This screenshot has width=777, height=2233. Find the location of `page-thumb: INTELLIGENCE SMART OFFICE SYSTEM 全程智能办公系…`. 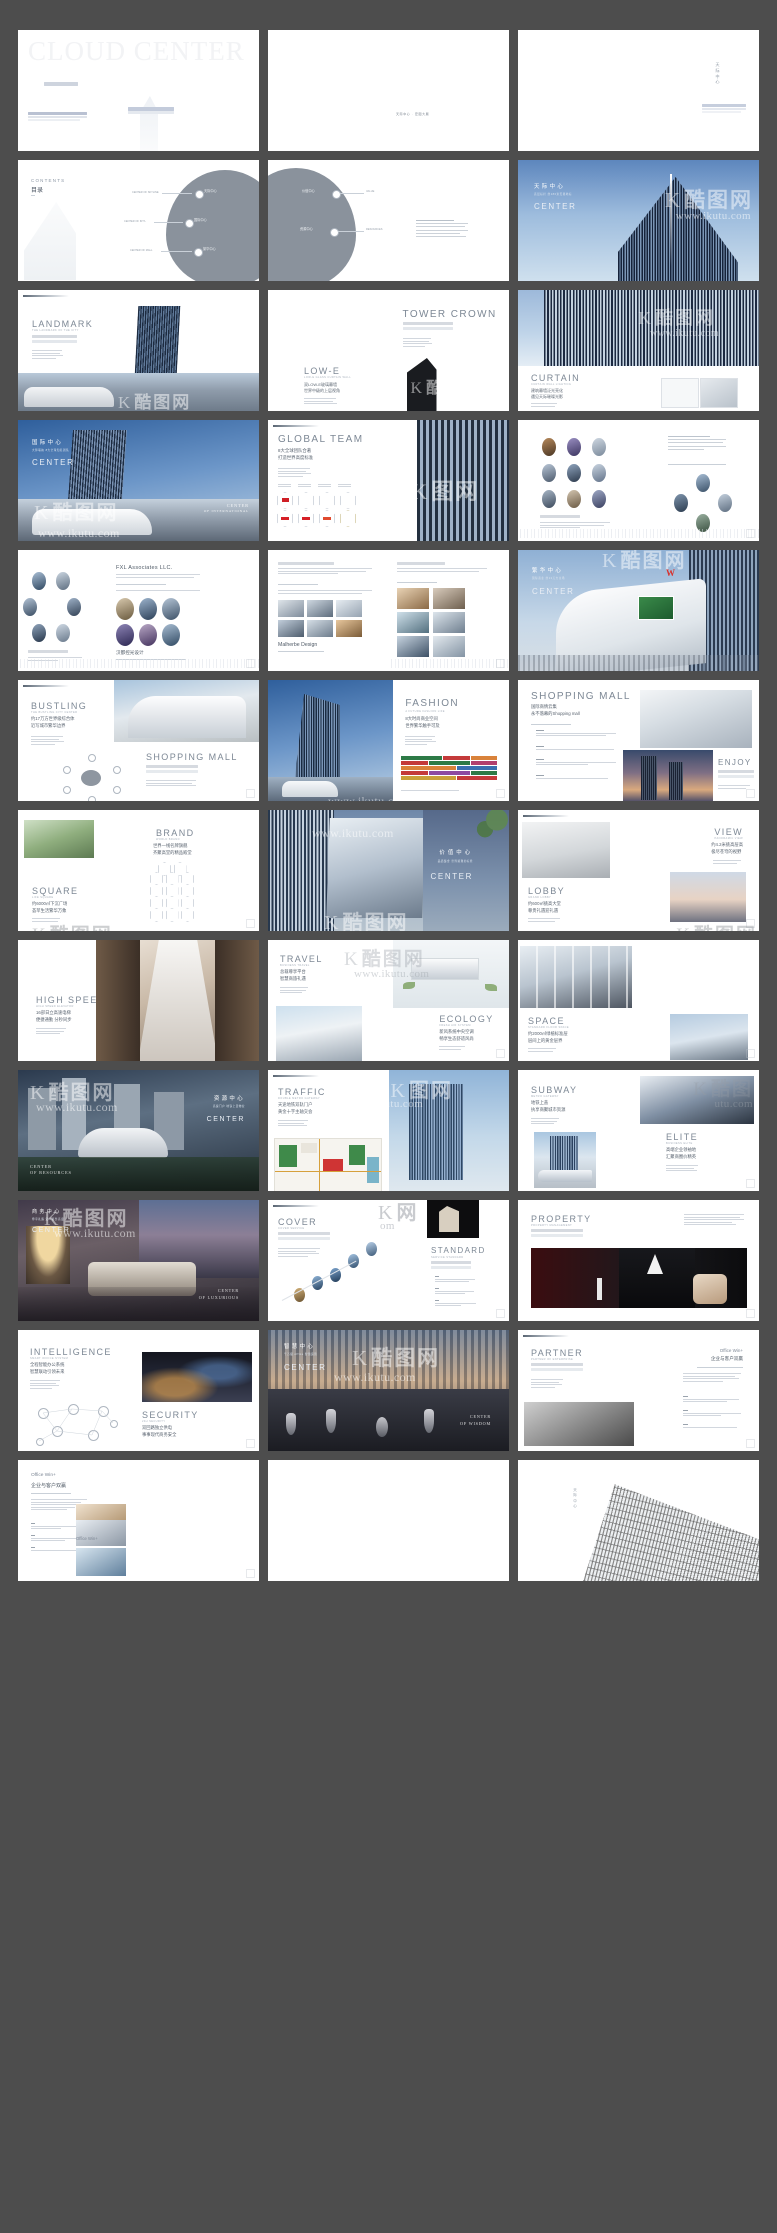

page-thumb: INTELLIGENCE SMART OFFICE SYSTEM 全程智能办公系… is located at coordinates (138, 1390).